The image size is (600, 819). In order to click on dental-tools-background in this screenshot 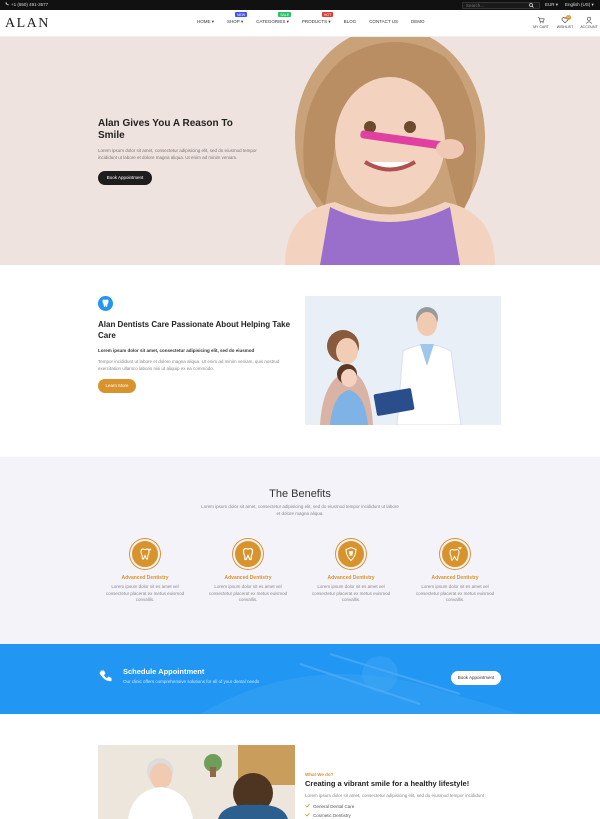, I will do `click(360, 683)`.